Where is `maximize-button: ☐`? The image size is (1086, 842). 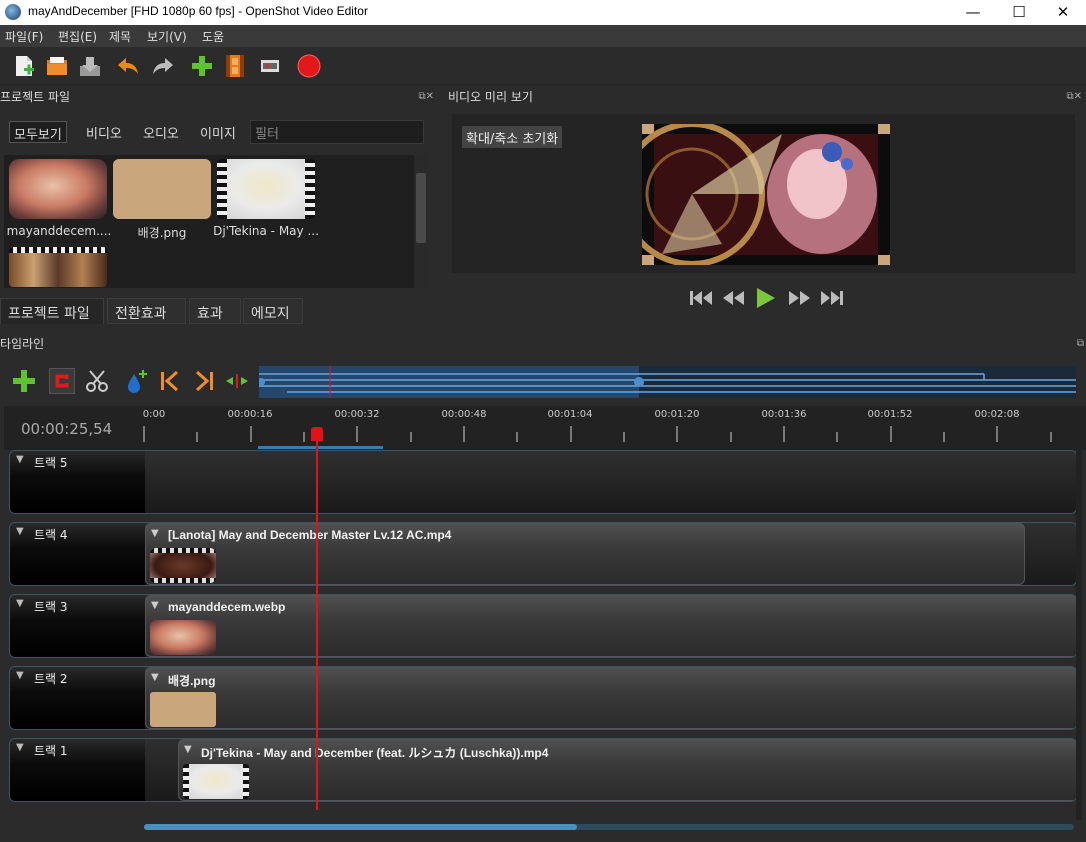 maximize-button: ☐ is located at coordinates (1019, 12).